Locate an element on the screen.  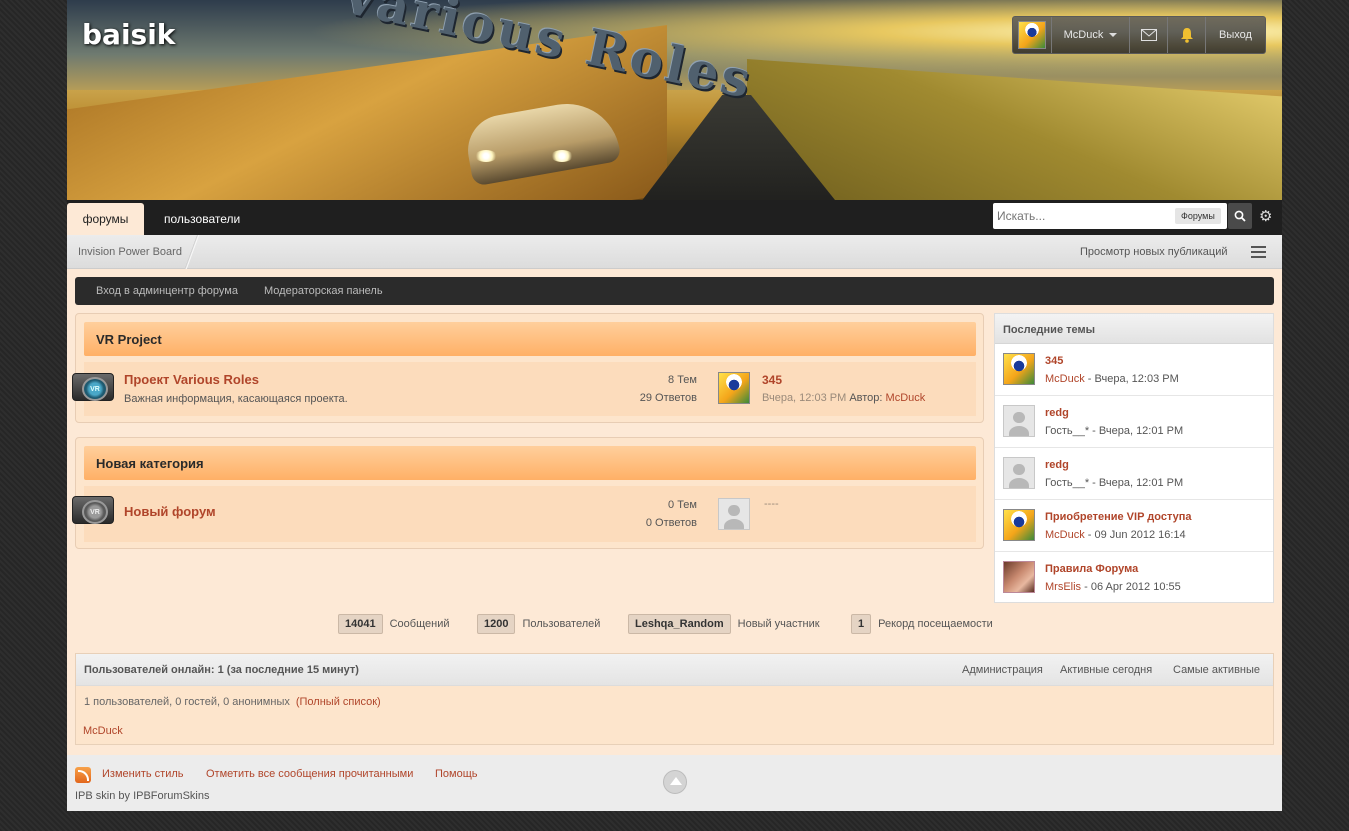
forum-topic-count: 0 Тем is located at coordinates (682, 505).